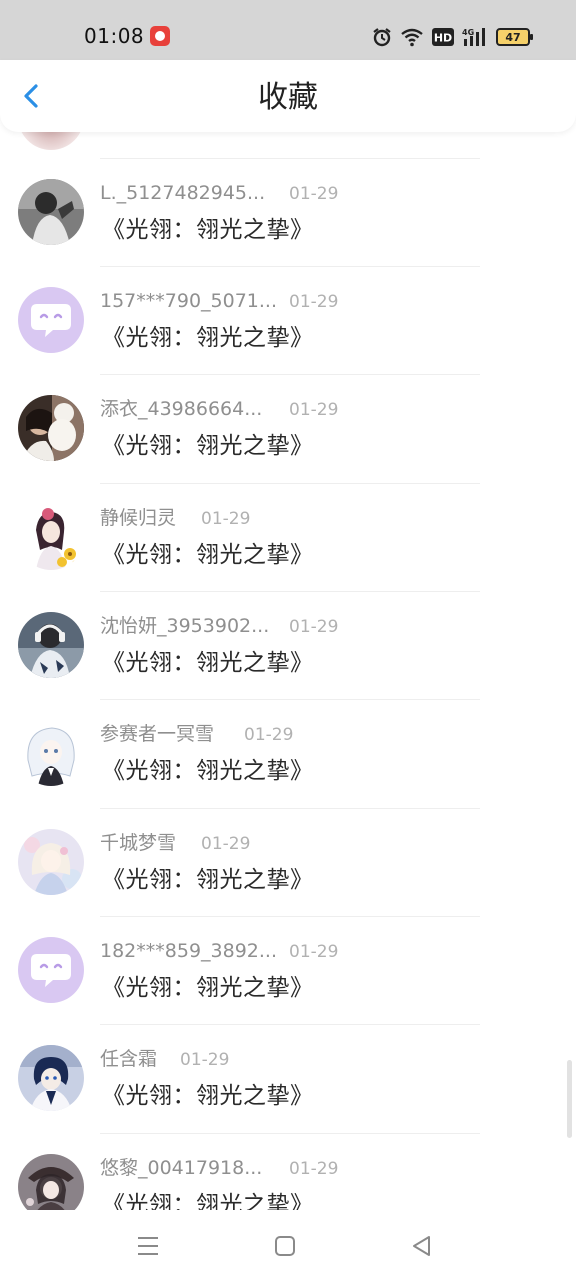  I want to click on system-nav-bar, so click(288, 1245).